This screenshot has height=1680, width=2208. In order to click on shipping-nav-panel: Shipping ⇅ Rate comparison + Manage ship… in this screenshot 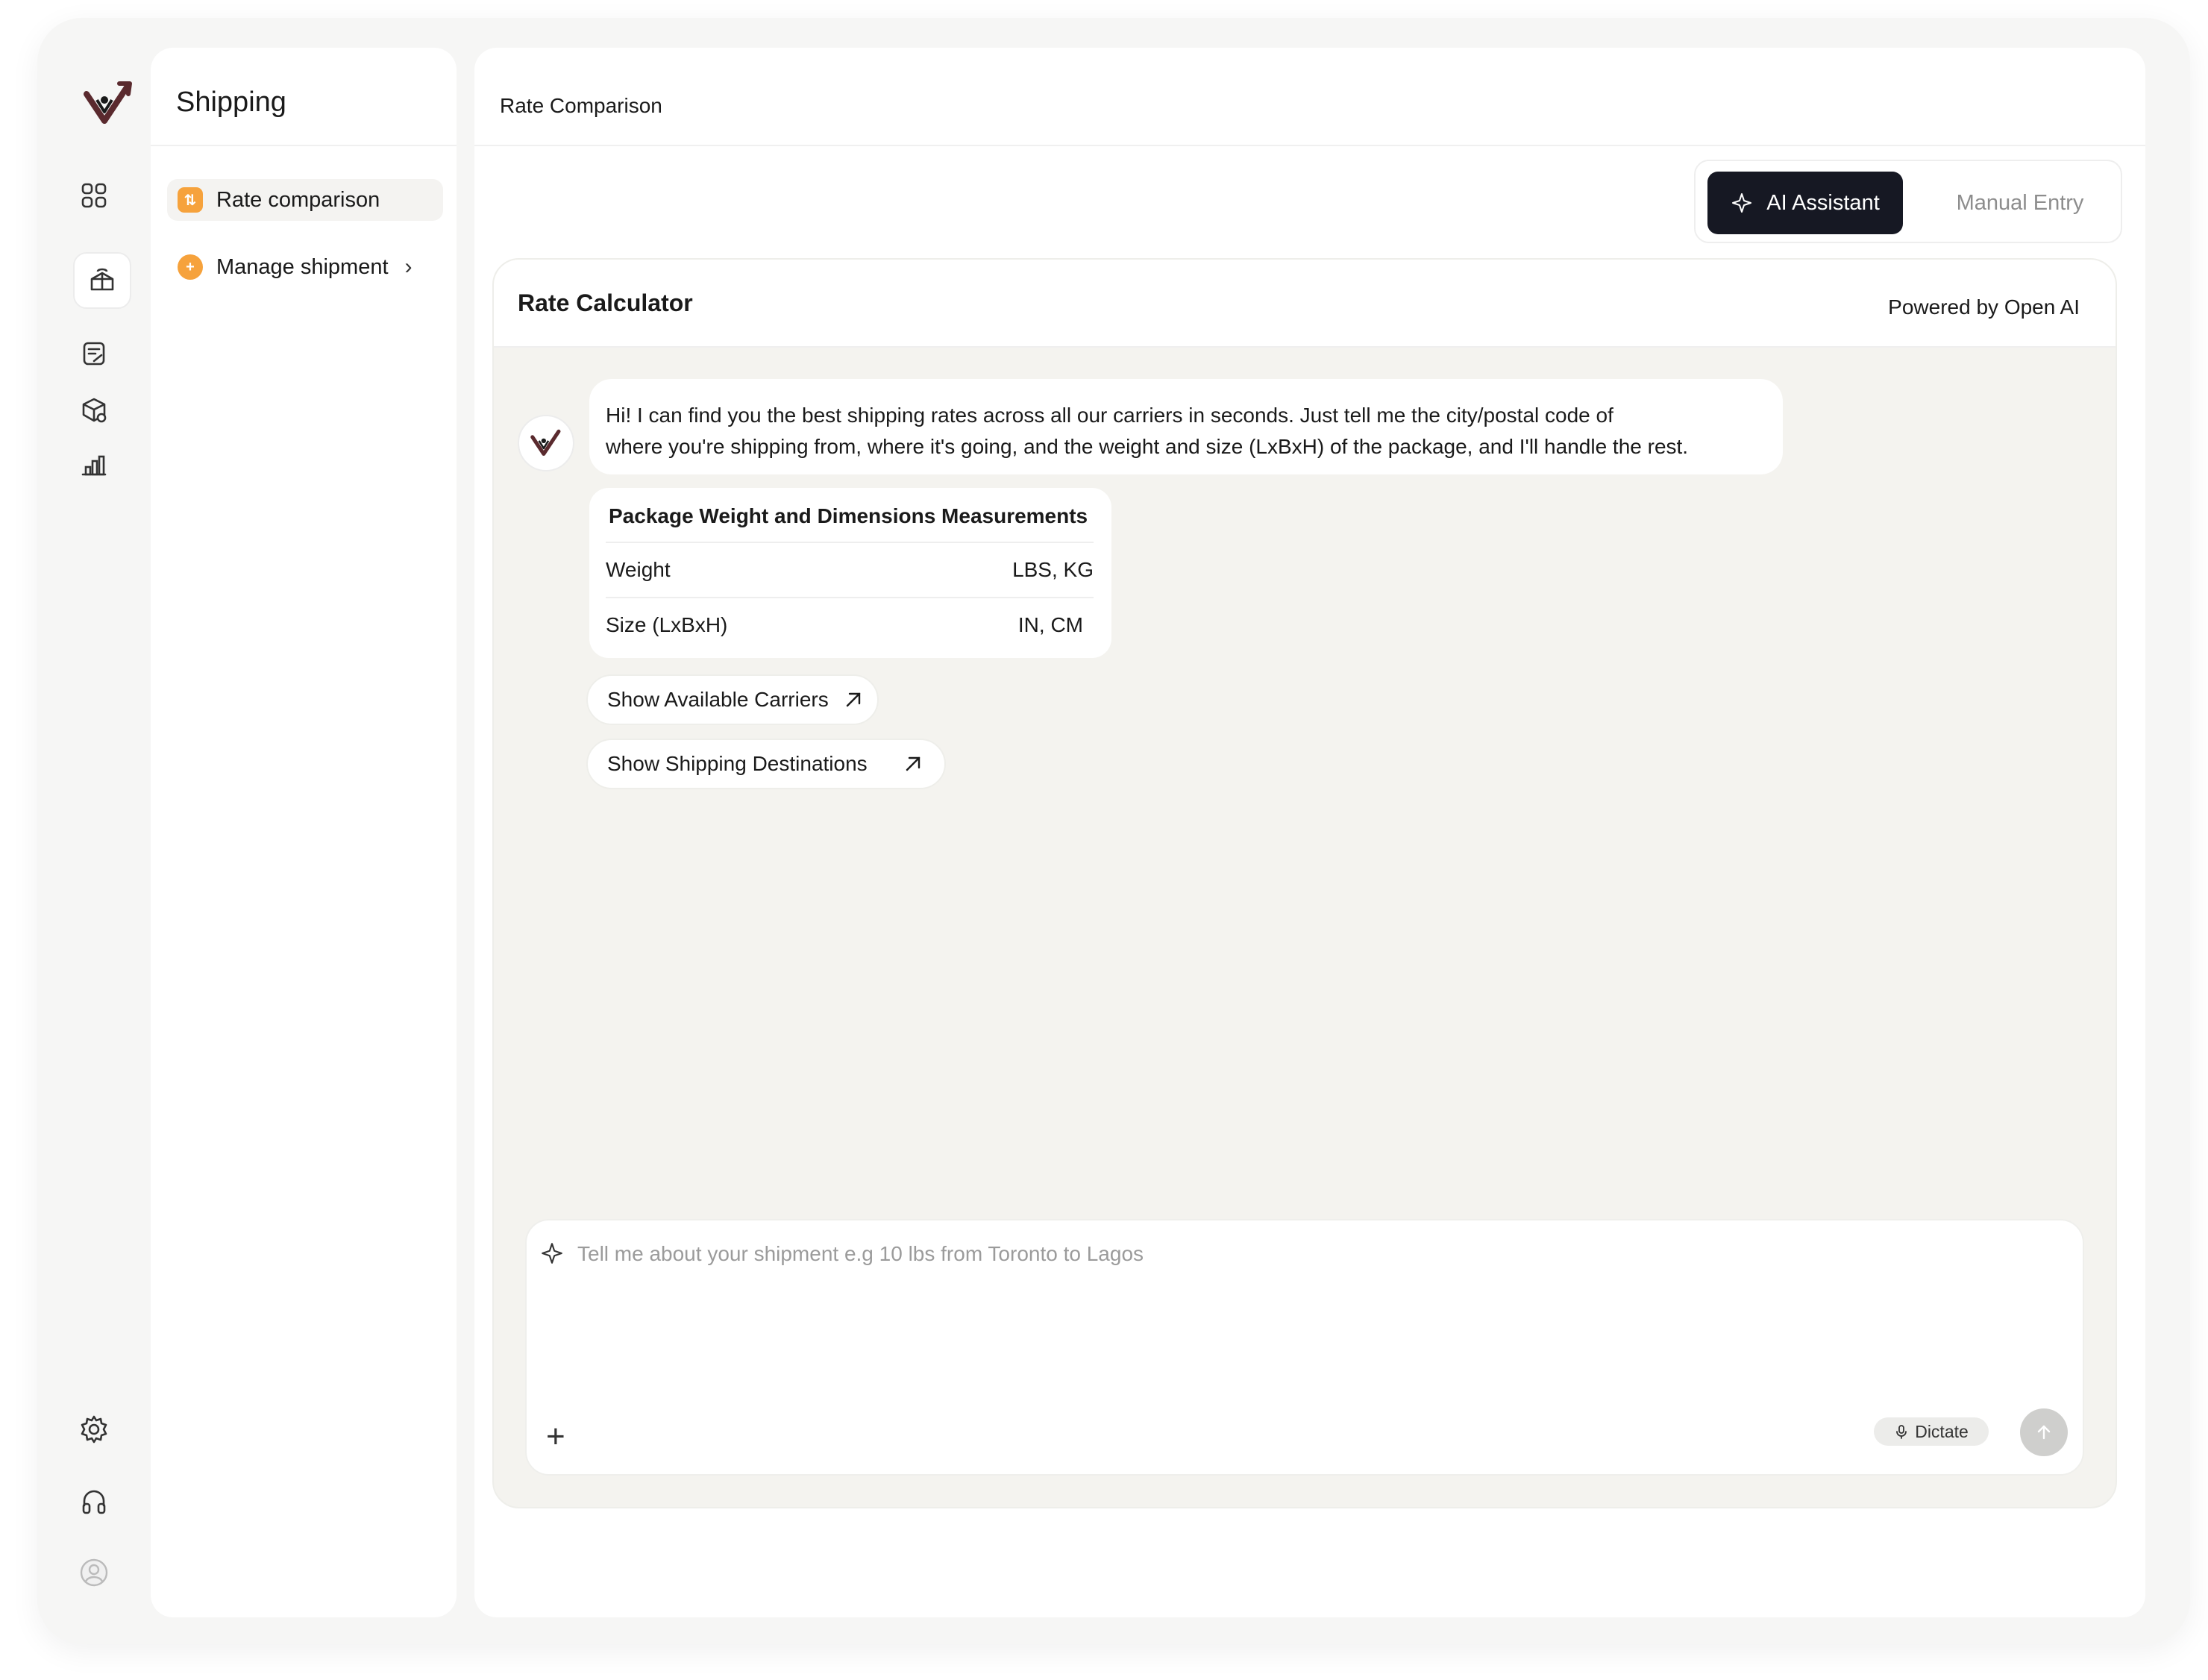, I will do `click(304, 832)`.